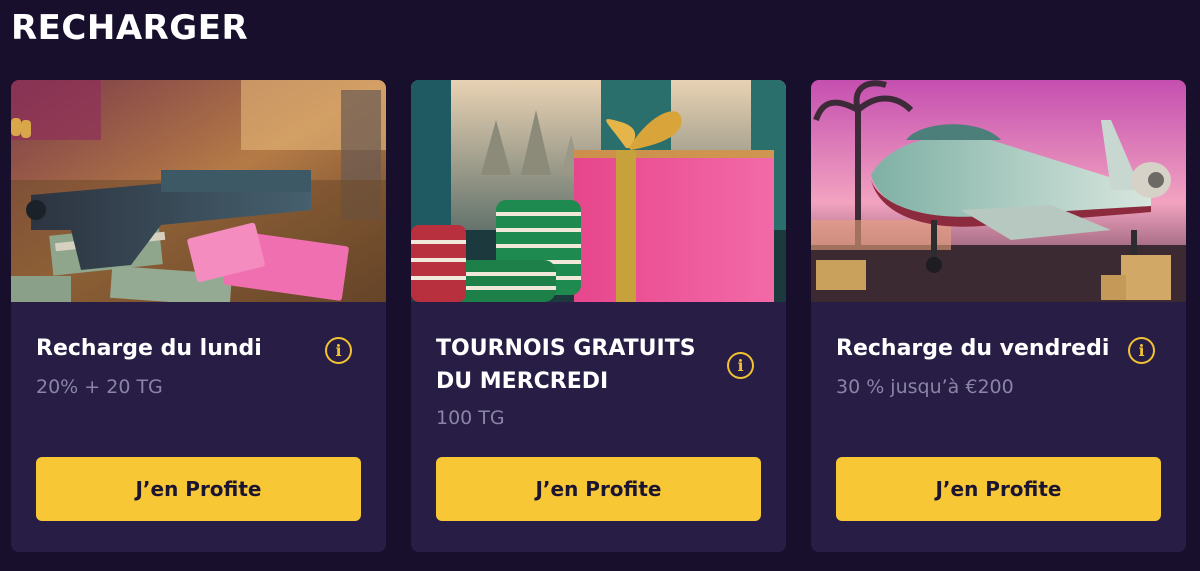  What do you see at coordinates (998, 191) in the screenshot?
I see `promo-image-private-jet` at bounding box center [998, 191].